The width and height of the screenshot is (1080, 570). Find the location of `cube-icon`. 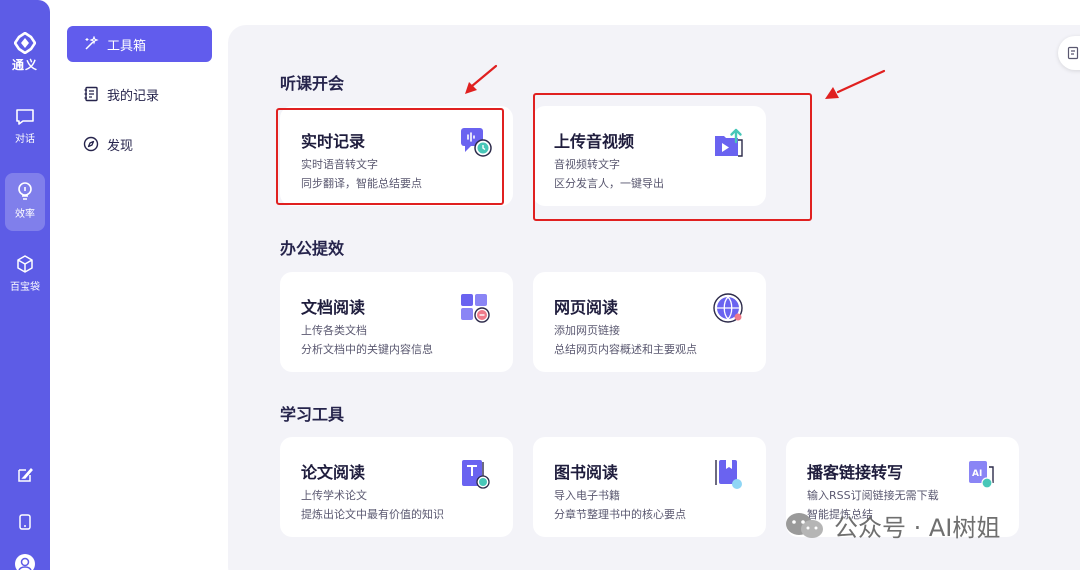

cube-icon is located at coordinates (25, 264).